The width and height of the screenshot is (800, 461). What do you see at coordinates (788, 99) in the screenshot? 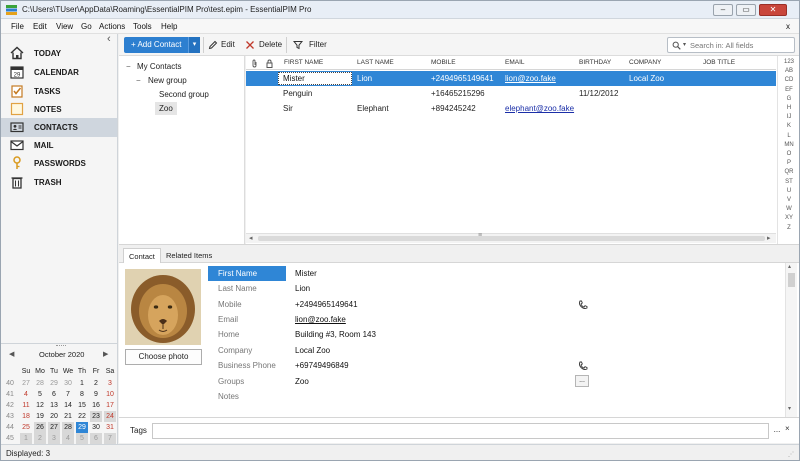
I see `alphabet-index-item: G` at bounding box center [788, 99].